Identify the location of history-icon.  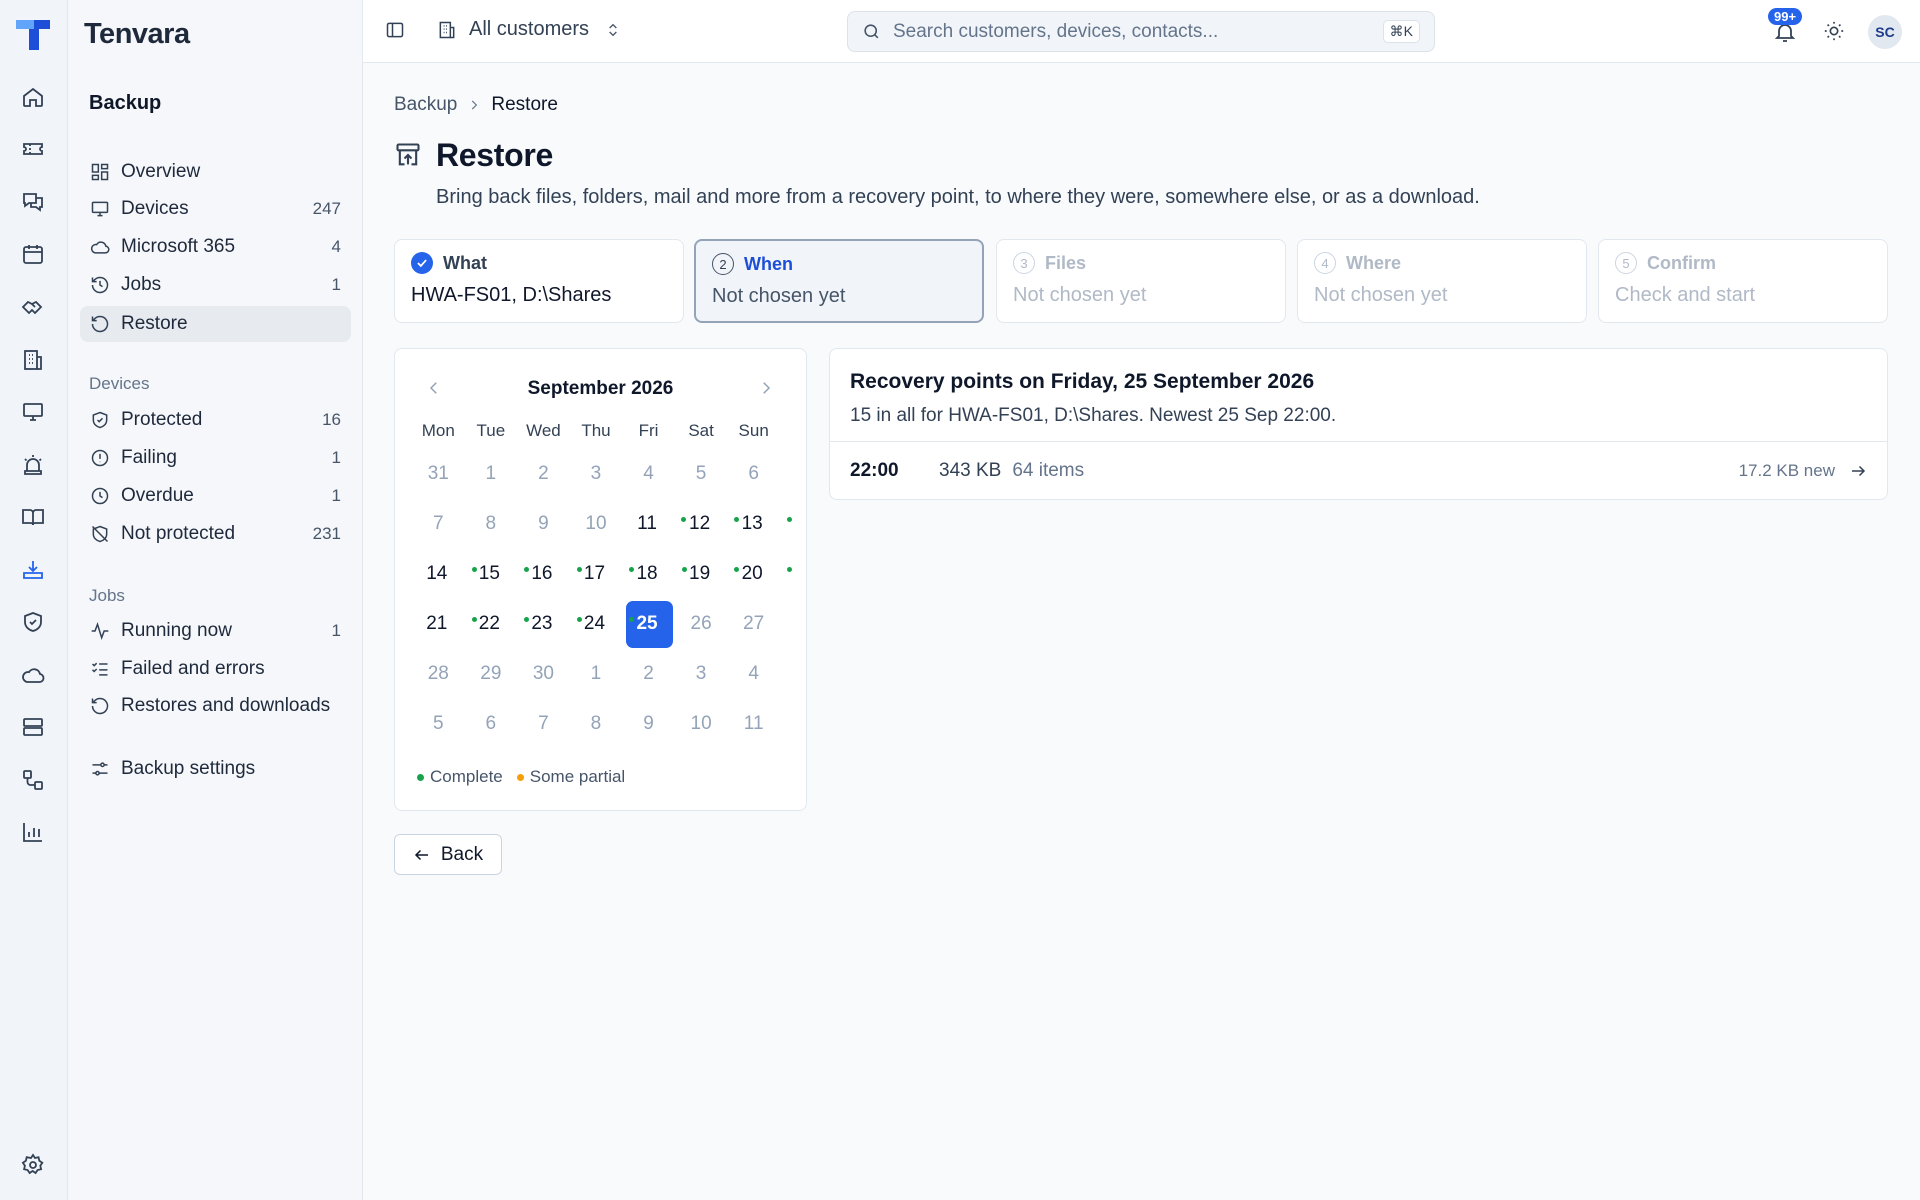
(100, 285).